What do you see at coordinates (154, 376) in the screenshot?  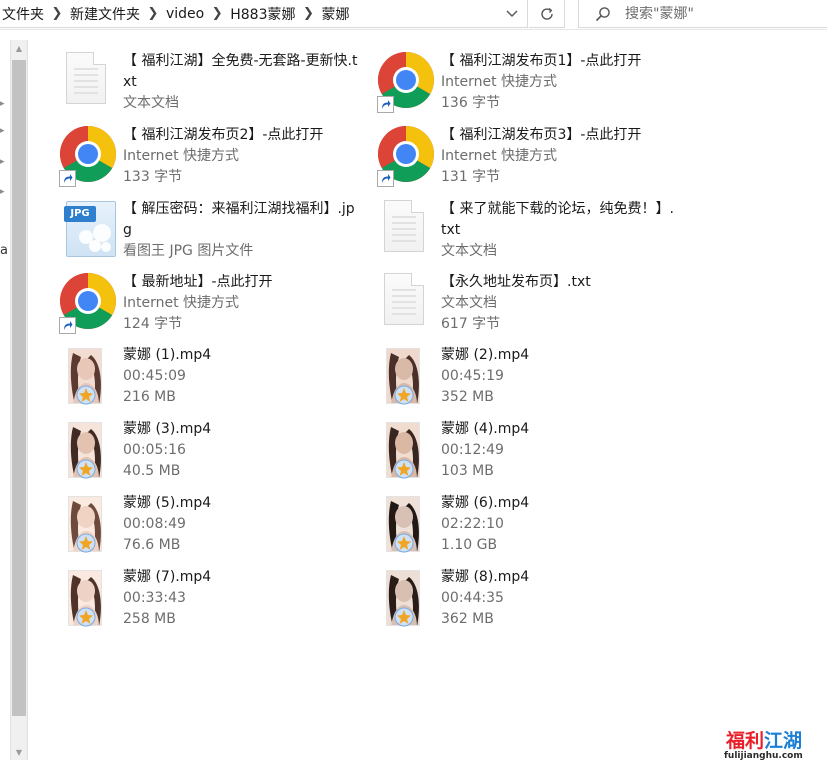 I see `file-duration: 00:45:09` at bounding box center [154, 376].